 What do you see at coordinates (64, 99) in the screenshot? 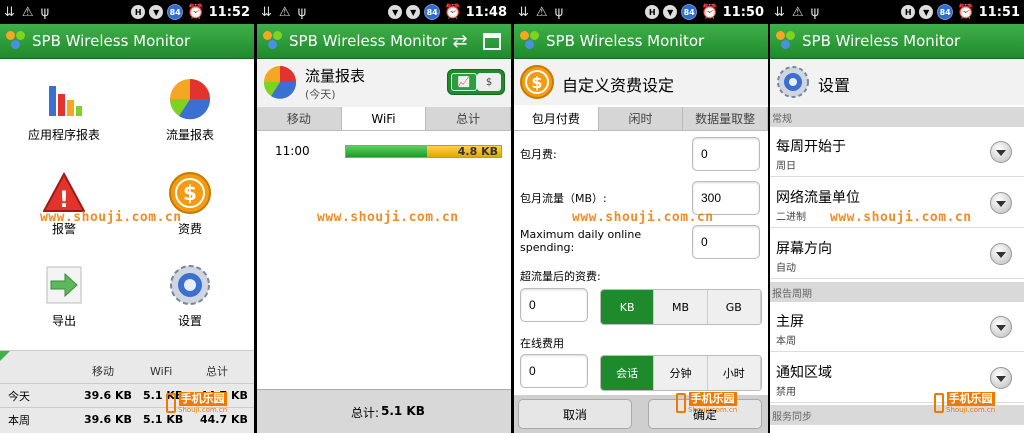
I see `bar-chart-icon` at bounding box center [64, 99].